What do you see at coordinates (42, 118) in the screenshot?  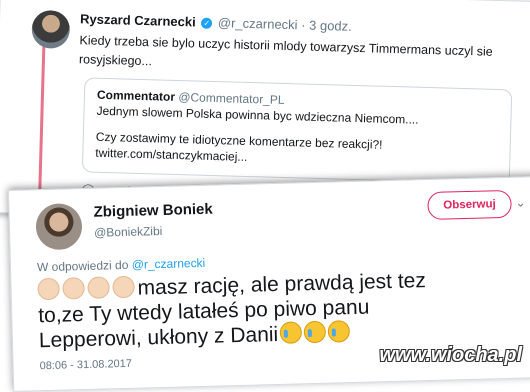 I see `thread-line` at bounding box center [42, 118].